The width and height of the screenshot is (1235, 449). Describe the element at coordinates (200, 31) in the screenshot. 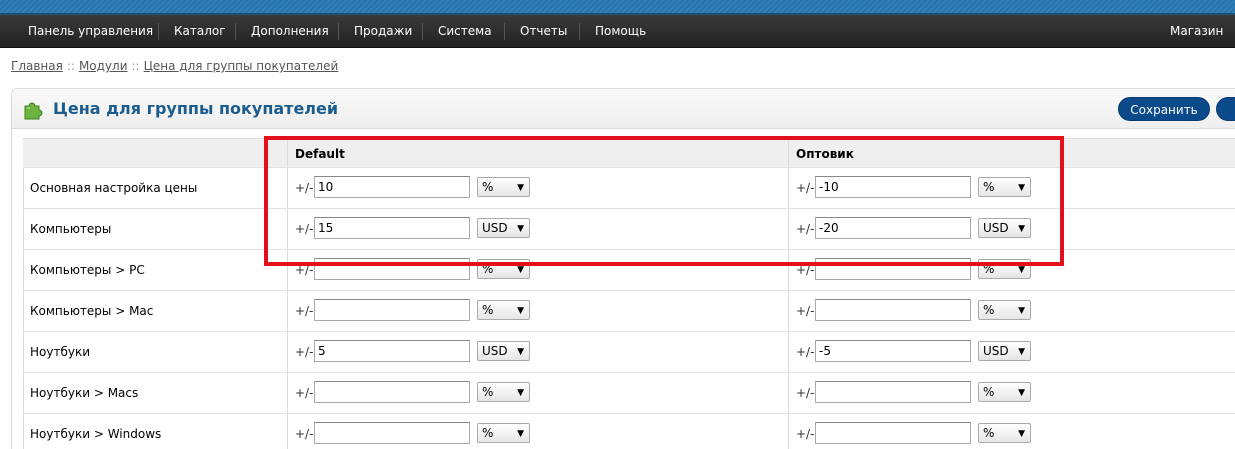

I see `menu-item-catalog: Каталог` at that location.